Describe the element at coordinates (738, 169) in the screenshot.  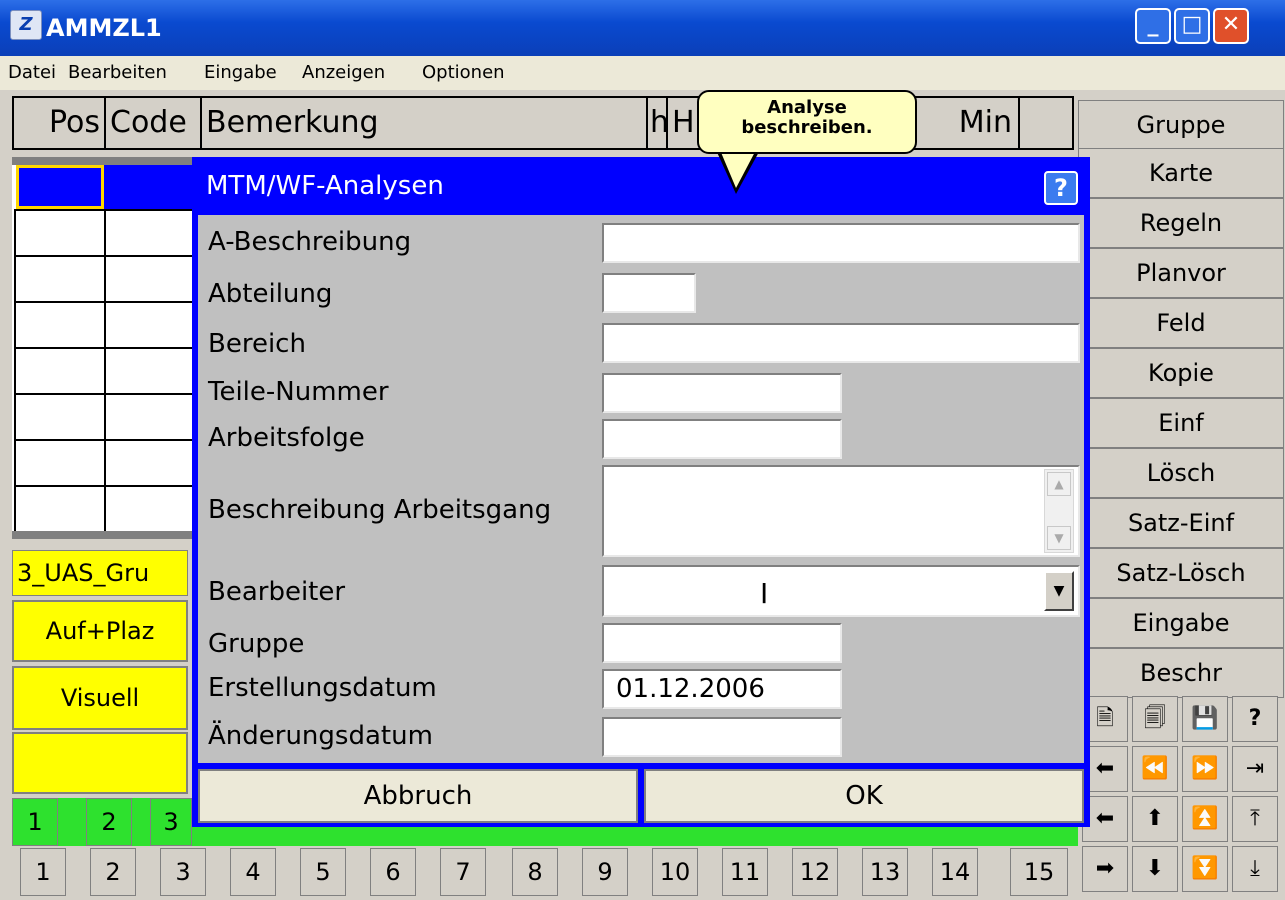
I see `tooltip-tail-fill` at that location.